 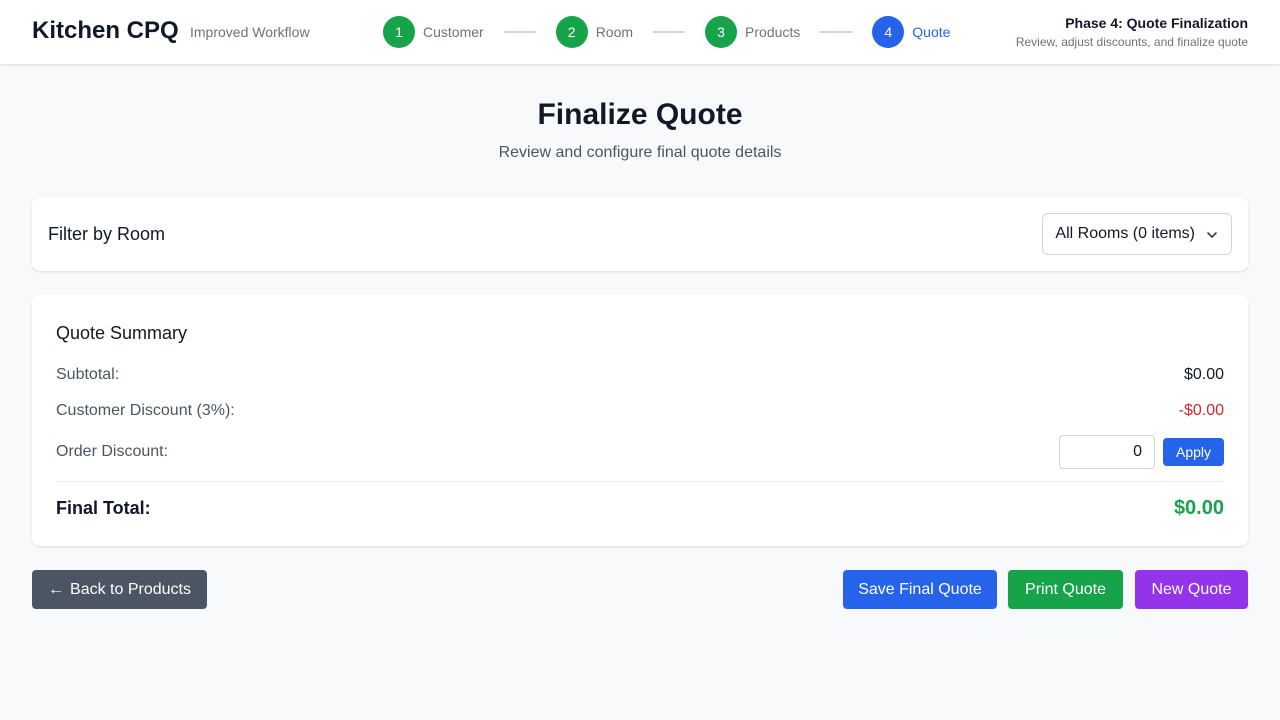 What do you see at coordinates (640, 114) in the screenshot?
I see `page-title: Finalize Quote` at bounding box center [640, 114].